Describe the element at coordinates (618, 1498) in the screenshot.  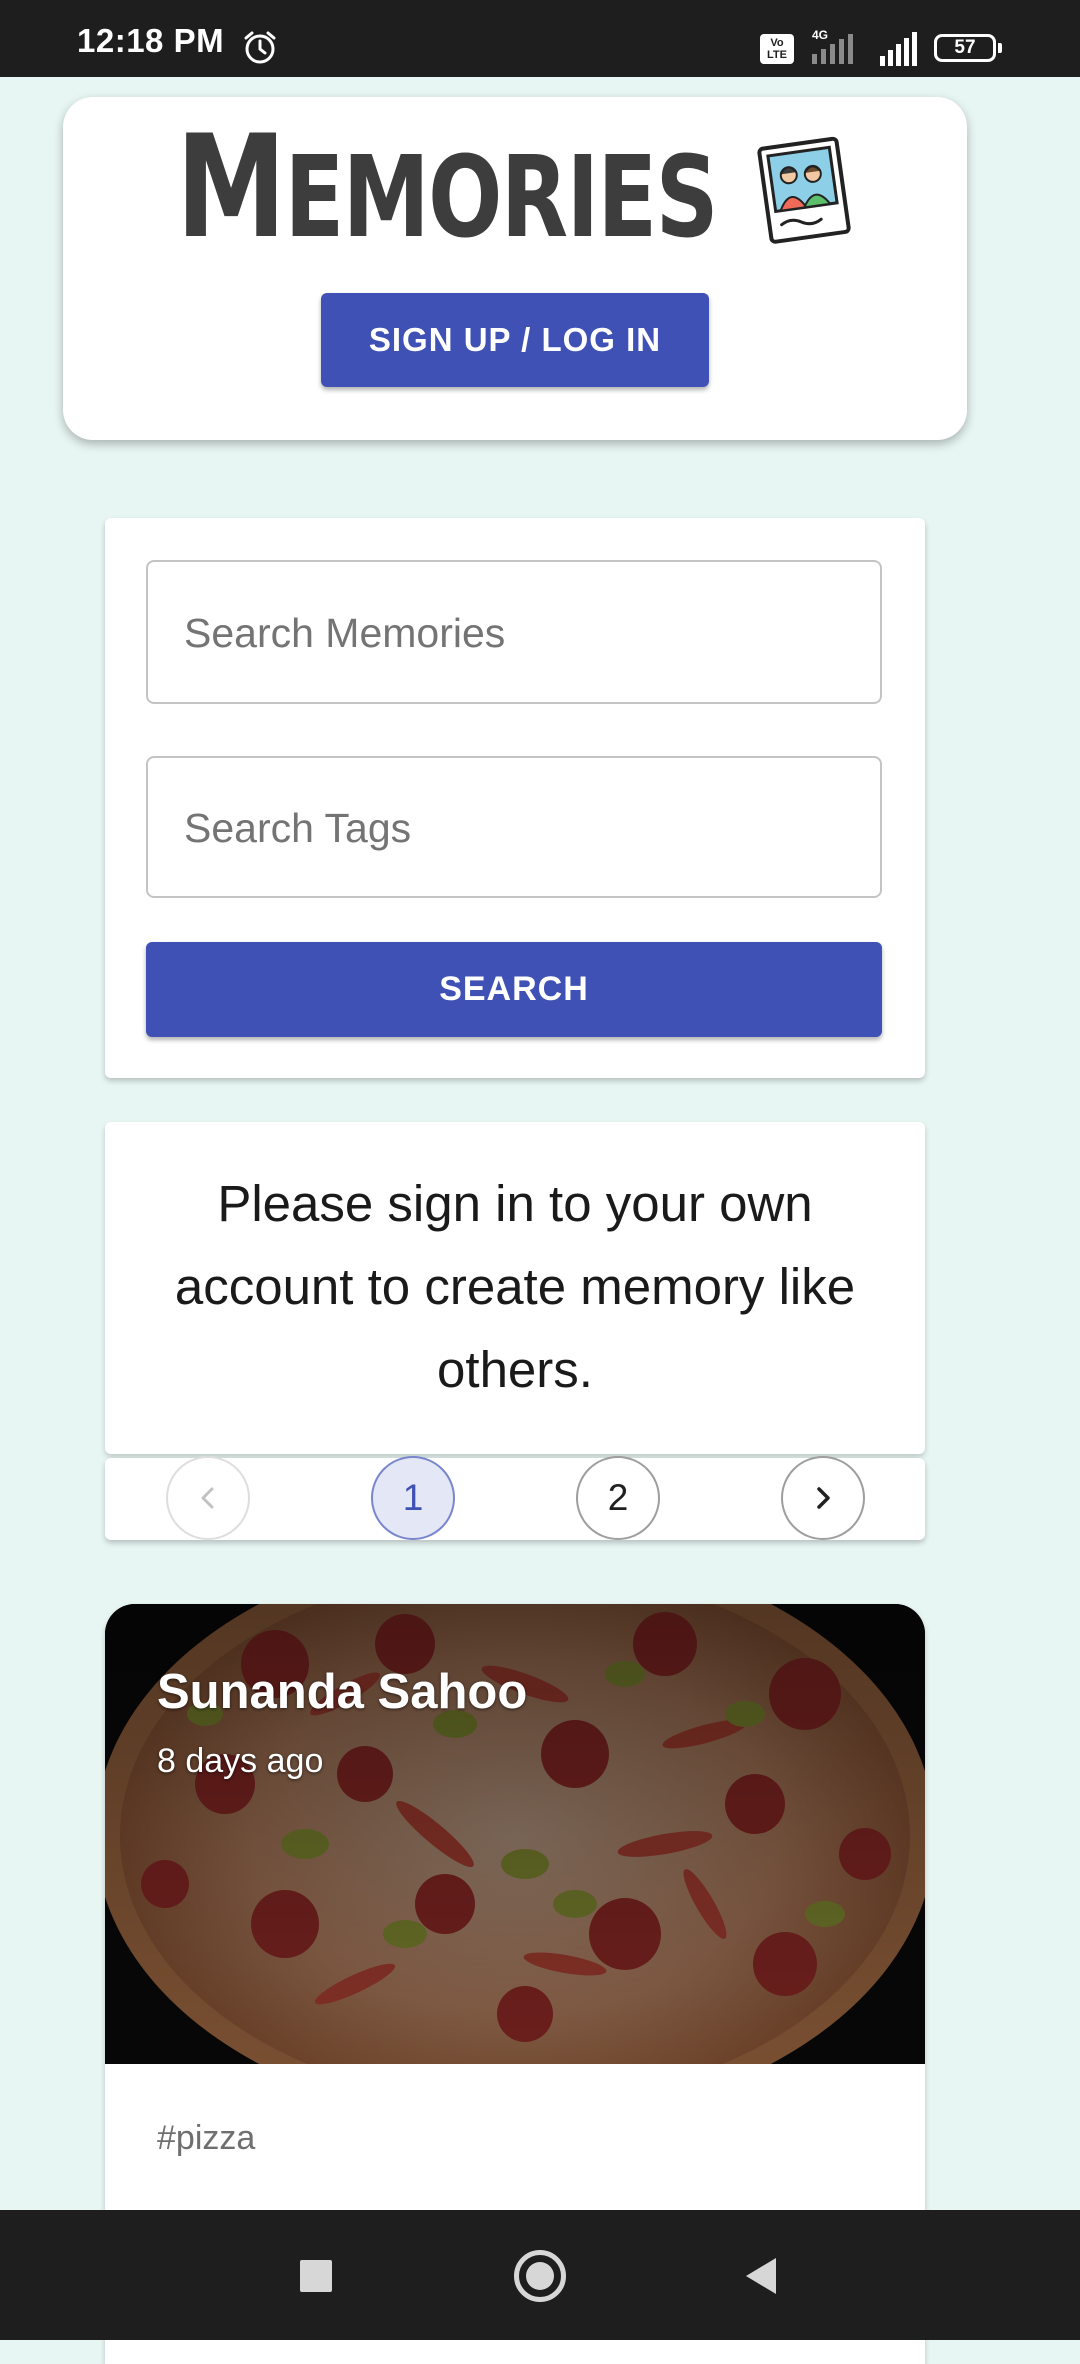
I see `page-button-2: 2` at that location.